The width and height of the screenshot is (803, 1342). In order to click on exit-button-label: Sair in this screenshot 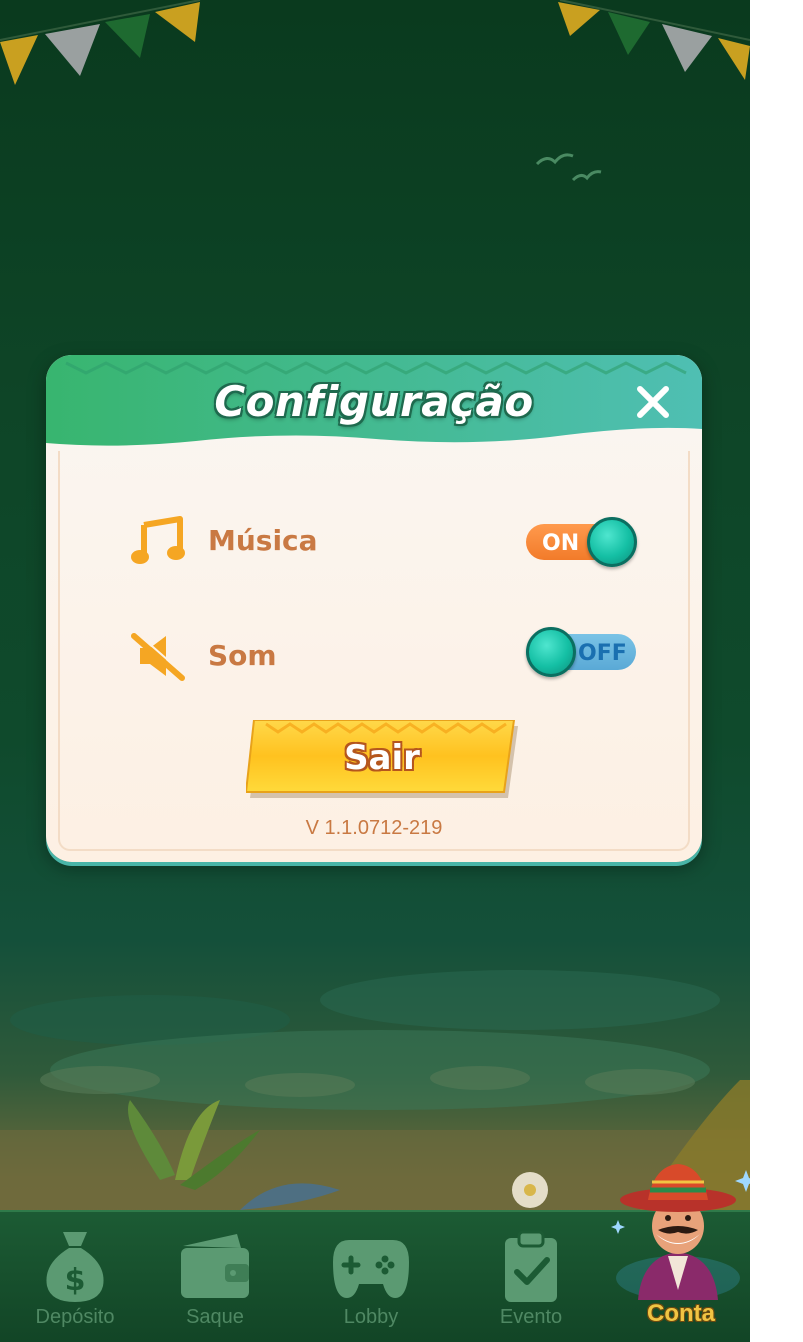, I will do `click(382, 758)`.